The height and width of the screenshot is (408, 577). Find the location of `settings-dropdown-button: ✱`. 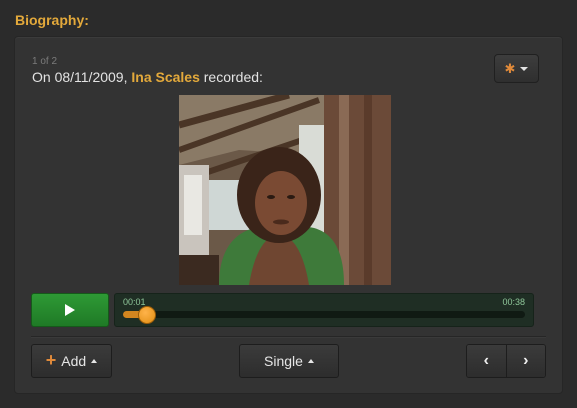

settings-dropdown-button: ✱ is located at coordinates (516, 68).